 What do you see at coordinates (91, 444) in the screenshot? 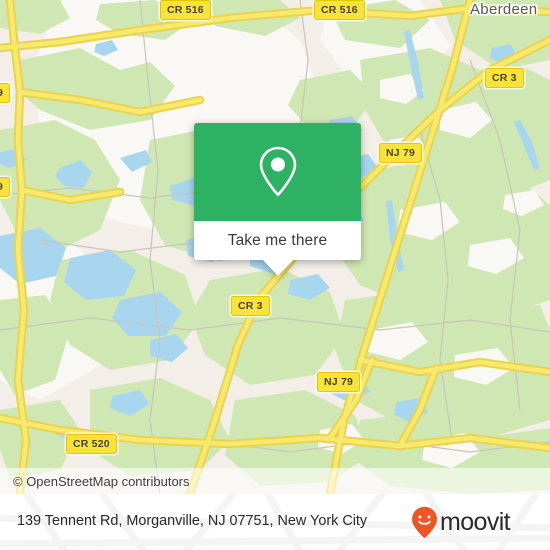
I see `road-shield: CR 520` at bounding box center [91, 444].